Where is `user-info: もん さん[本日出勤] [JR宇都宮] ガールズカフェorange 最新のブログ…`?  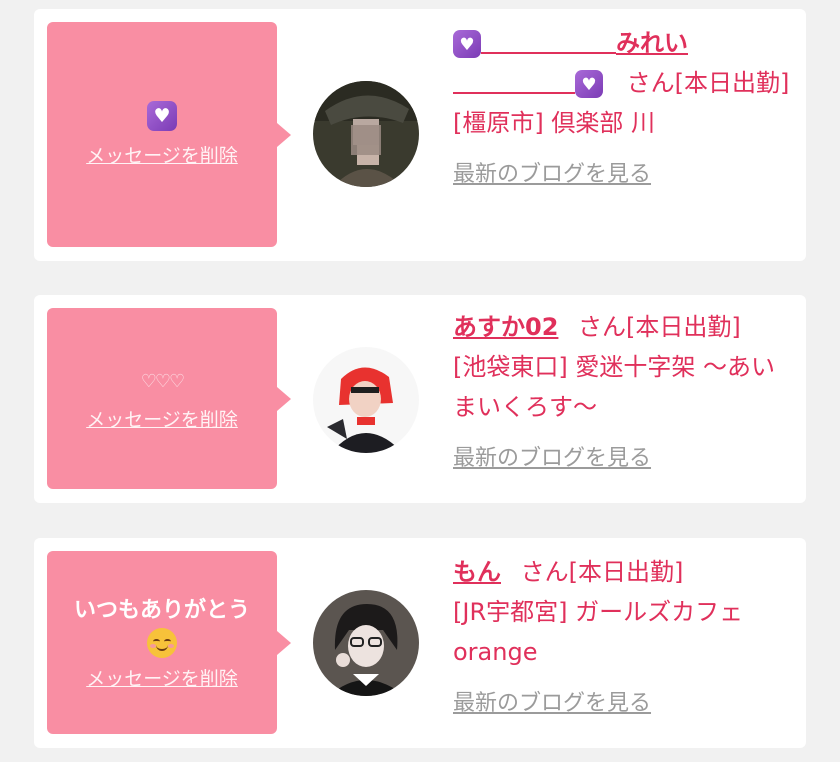
user-info: もん さん[本日出勤] [JR宇都宮] ガールズカフェorange 最新のブログ… is located at coordinates (623, 638).